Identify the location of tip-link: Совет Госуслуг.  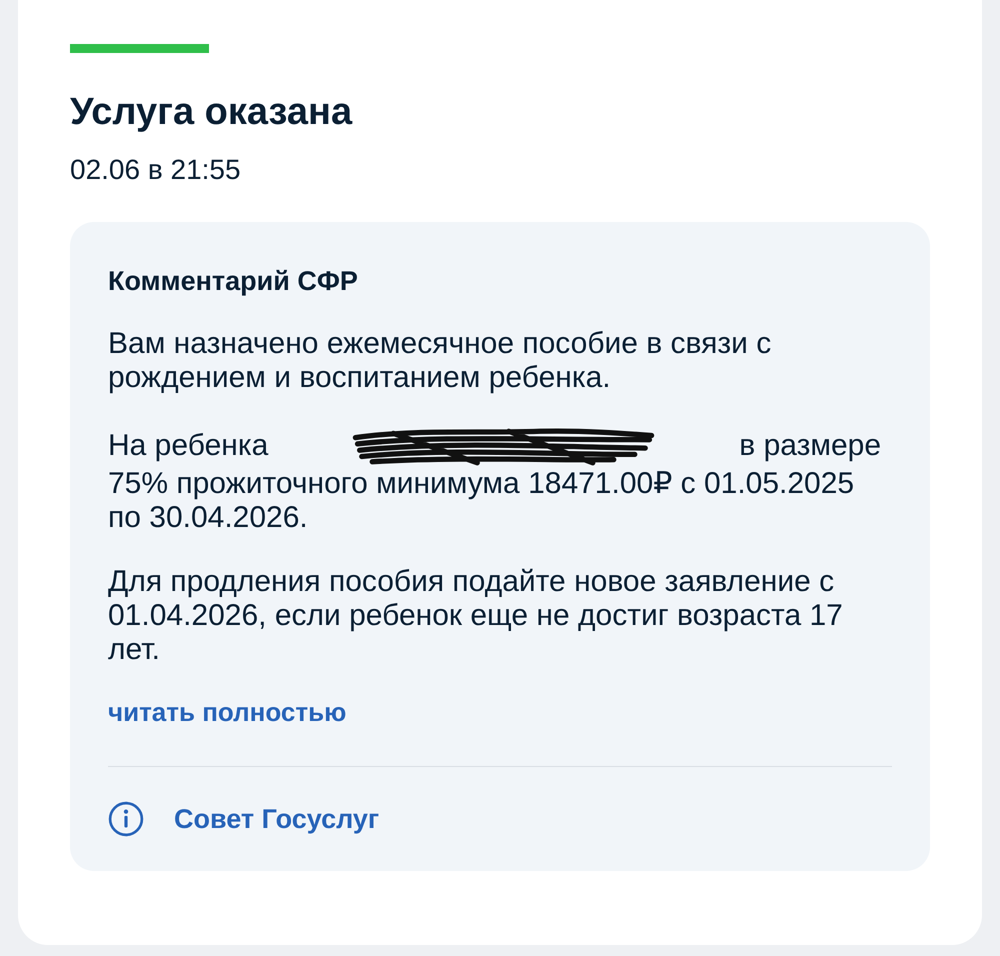
(277, 819).